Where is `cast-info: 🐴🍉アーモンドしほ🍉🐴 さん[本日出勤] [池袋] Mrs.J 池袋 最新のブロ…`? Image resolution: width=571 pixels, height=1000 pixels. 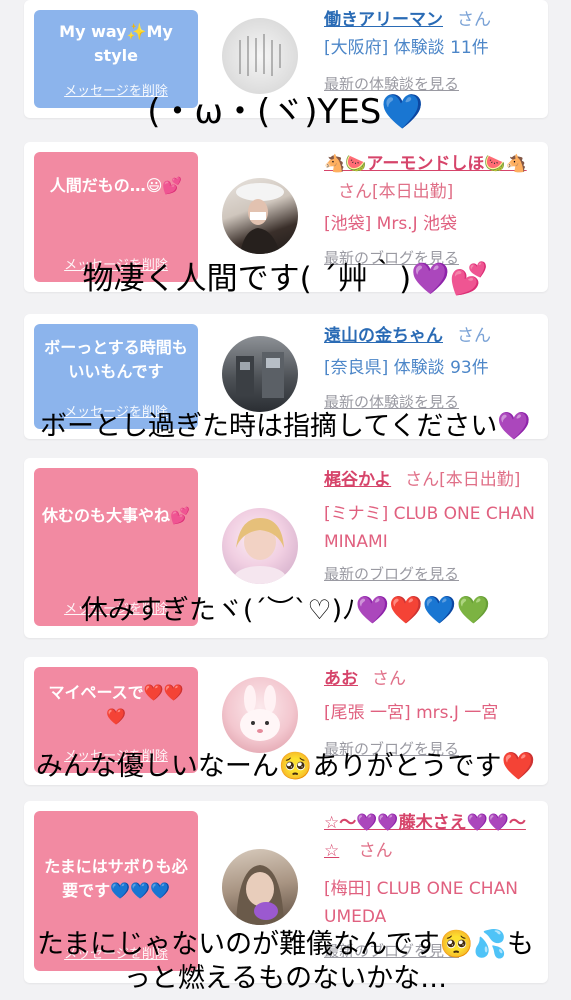 cast-info: 🐴🍉アーモンドしほ🍉🐴 さん[本日出勤] [池袋] Mrs.J 池袋 最新のブロ… is located at coordinates (430, 211).